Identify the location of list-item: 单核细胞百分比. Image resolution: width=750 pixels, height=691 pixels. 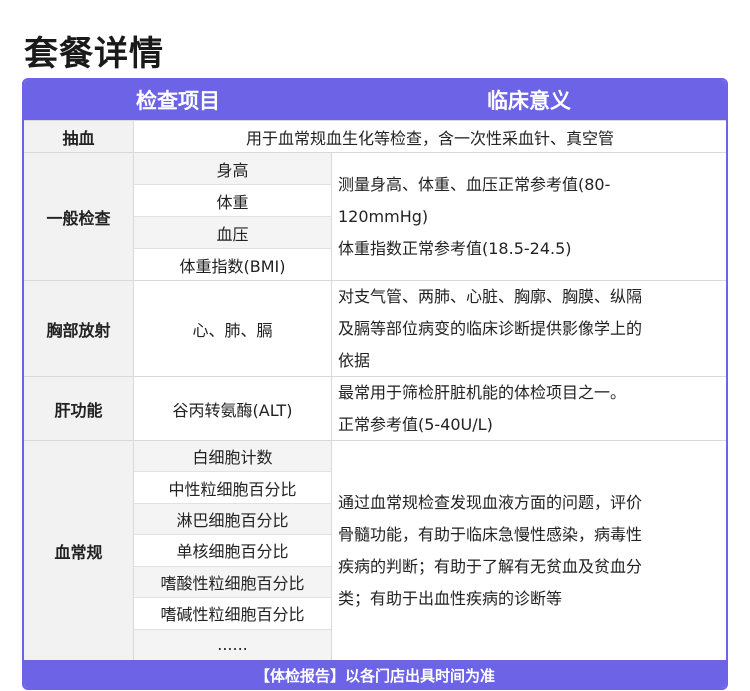
(232, 551).